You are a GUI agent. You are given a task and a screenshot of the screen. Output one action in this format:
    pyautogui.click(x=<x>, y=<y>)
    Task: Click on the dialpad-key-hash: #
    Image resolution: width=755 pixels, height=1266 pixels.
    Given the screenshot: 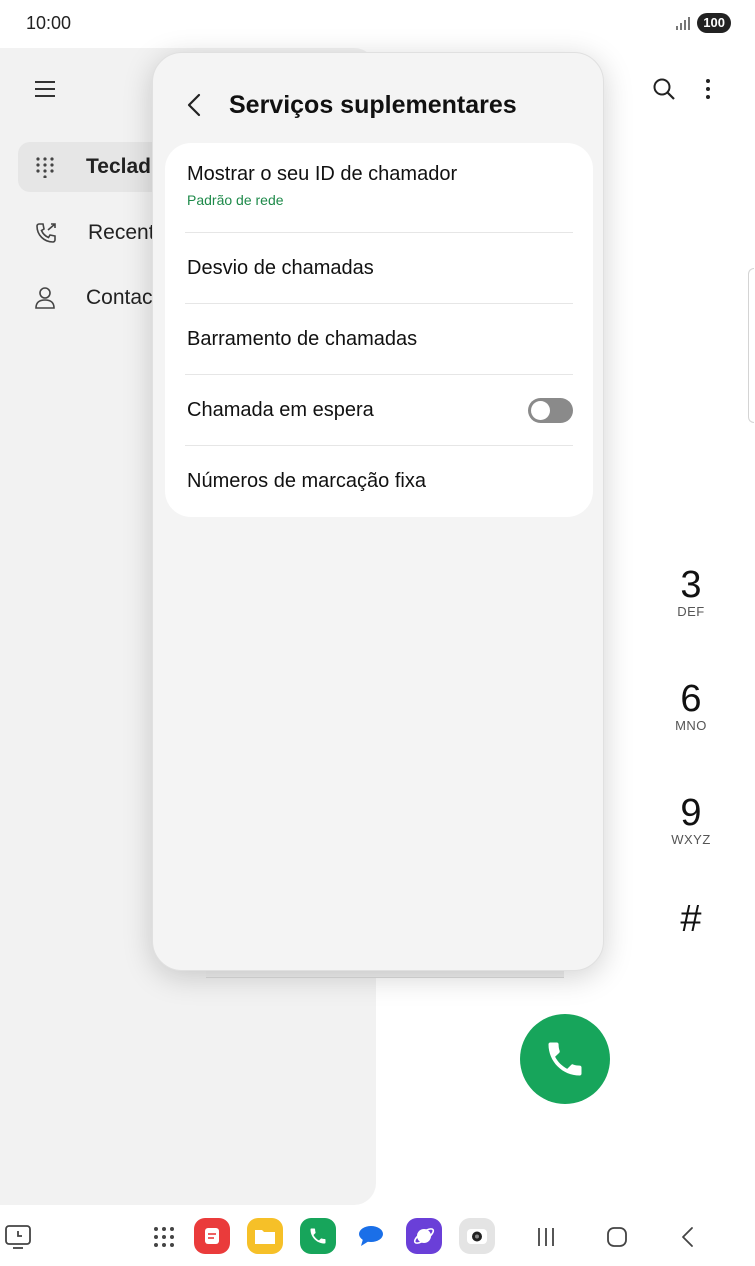 What is the action you would take?
    pyautogui.click(x=691, y=919)
    